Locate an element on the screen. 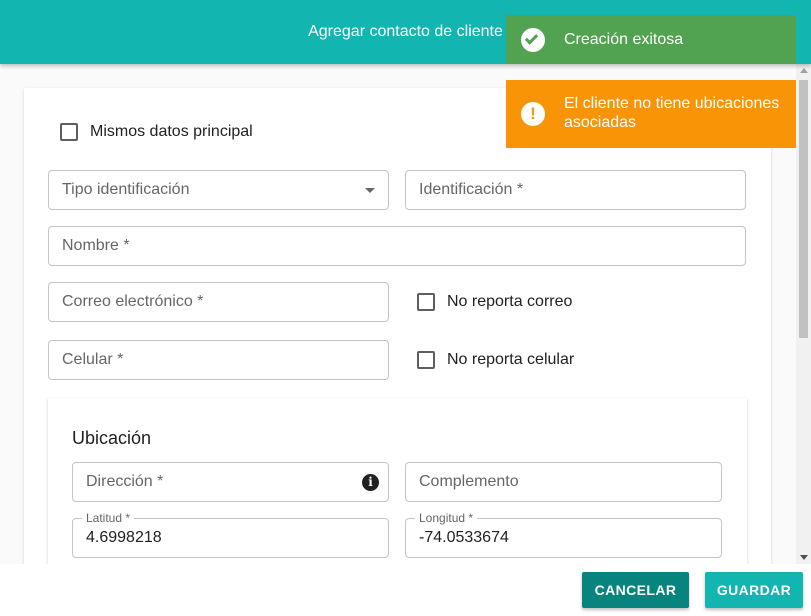 The width and height of the screenshot is (811, 616). save-button: GUARDAR is located at coordinates (754, 590).